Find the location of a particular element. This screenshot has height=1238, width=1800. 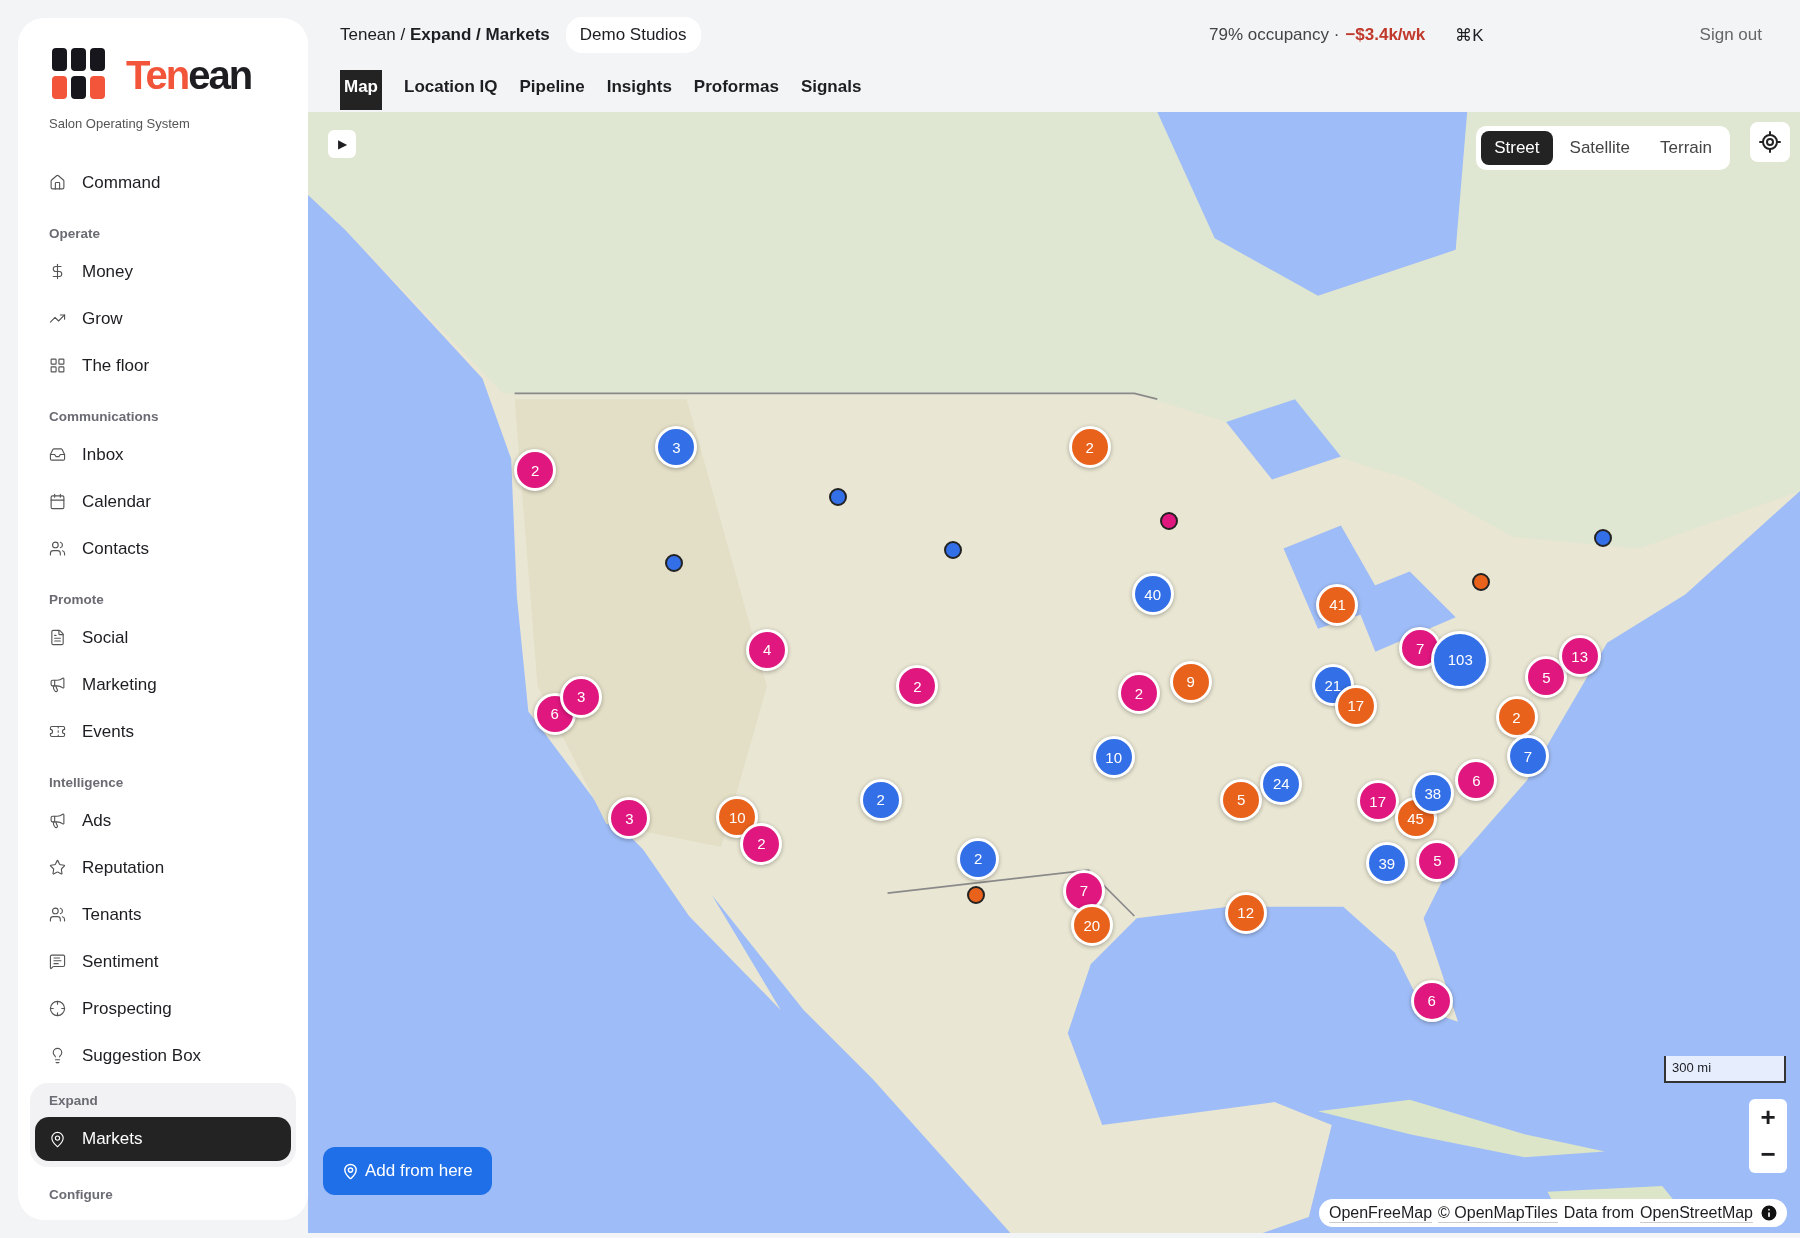

tab: Pipeline is located at coordinates (552, 90).